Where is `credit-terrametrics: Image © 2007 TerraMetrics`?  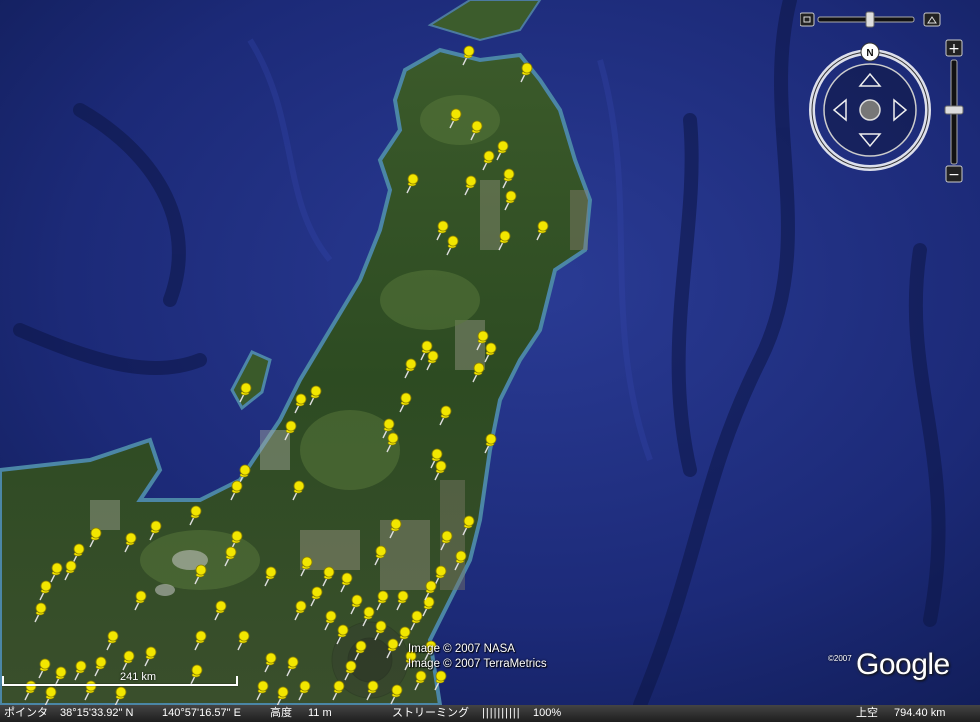 credit-terrametrics: Image © 2007 TerraMetrics is located at coordinates (477, 664).